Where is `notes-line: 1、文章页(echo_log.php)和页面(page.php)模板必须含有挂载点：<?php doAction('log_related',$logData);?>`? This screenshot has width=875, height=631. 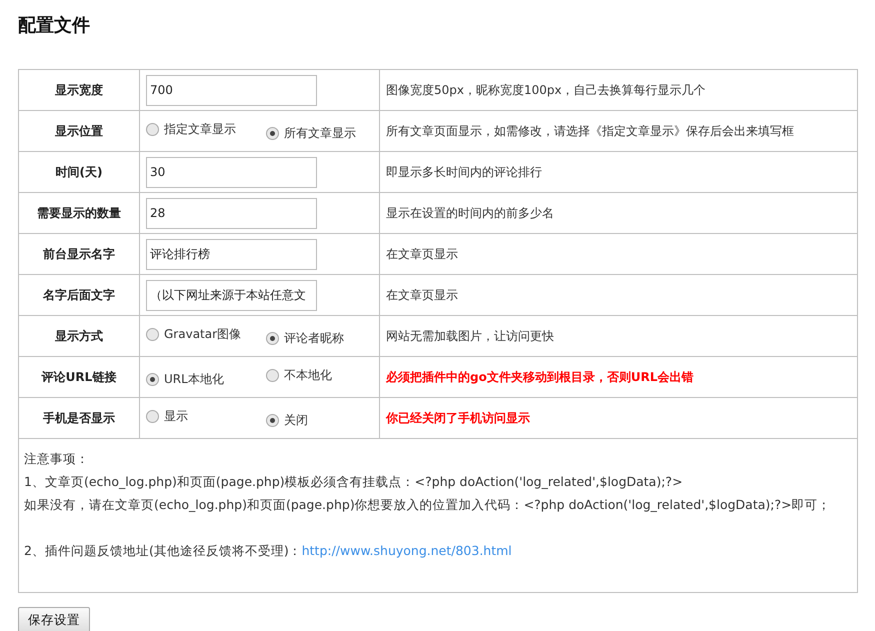
notes-line: 1、文章页(echo_log.php)和页面(page.php)模板必须含有挂载点：<?php doAction('log_related',$logData);?> is located at coordinates (354, 482).